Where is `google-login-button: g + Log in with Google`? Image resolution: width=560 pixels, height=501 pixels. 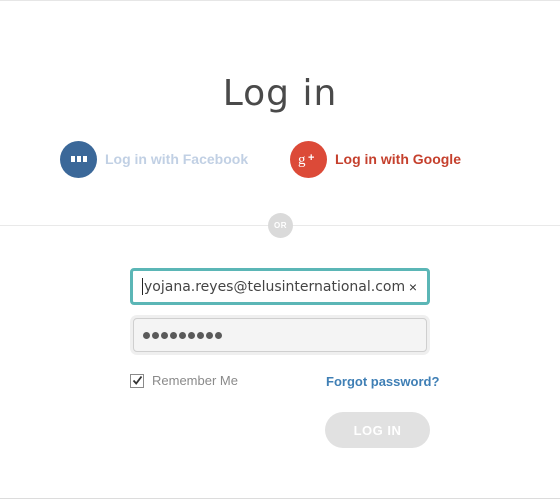
google-login-button: g + Log in with Google is located at coordinates (375, 159).